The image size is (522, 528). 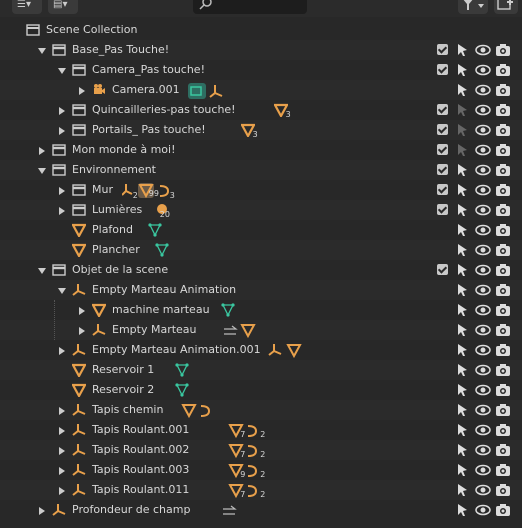 I want to click on row-label: Base_Pas Touche!, so click(x=120, y=49).